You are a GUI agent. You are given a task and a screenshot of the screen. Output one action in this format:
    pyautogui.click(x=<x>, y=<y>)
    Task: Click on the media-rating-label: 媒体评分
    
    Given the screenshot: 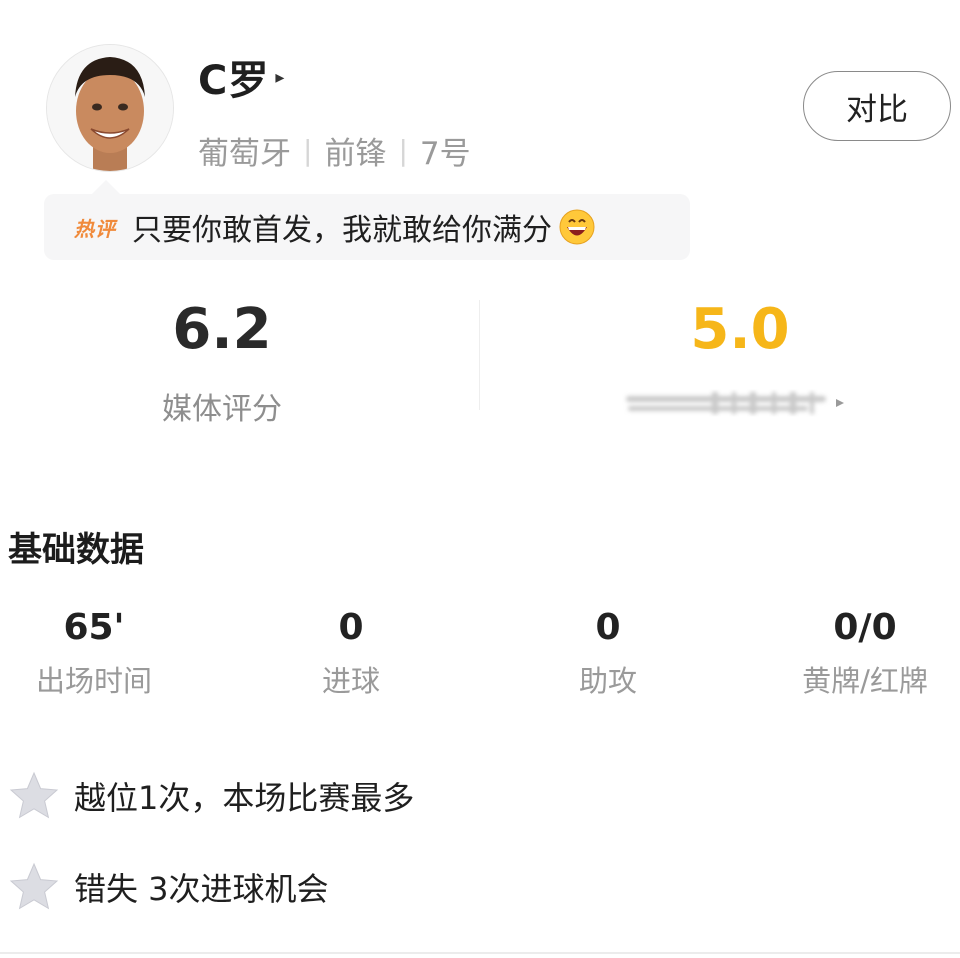 What is the action you would take?
    pyautogui.click(x=222, y=409)
    